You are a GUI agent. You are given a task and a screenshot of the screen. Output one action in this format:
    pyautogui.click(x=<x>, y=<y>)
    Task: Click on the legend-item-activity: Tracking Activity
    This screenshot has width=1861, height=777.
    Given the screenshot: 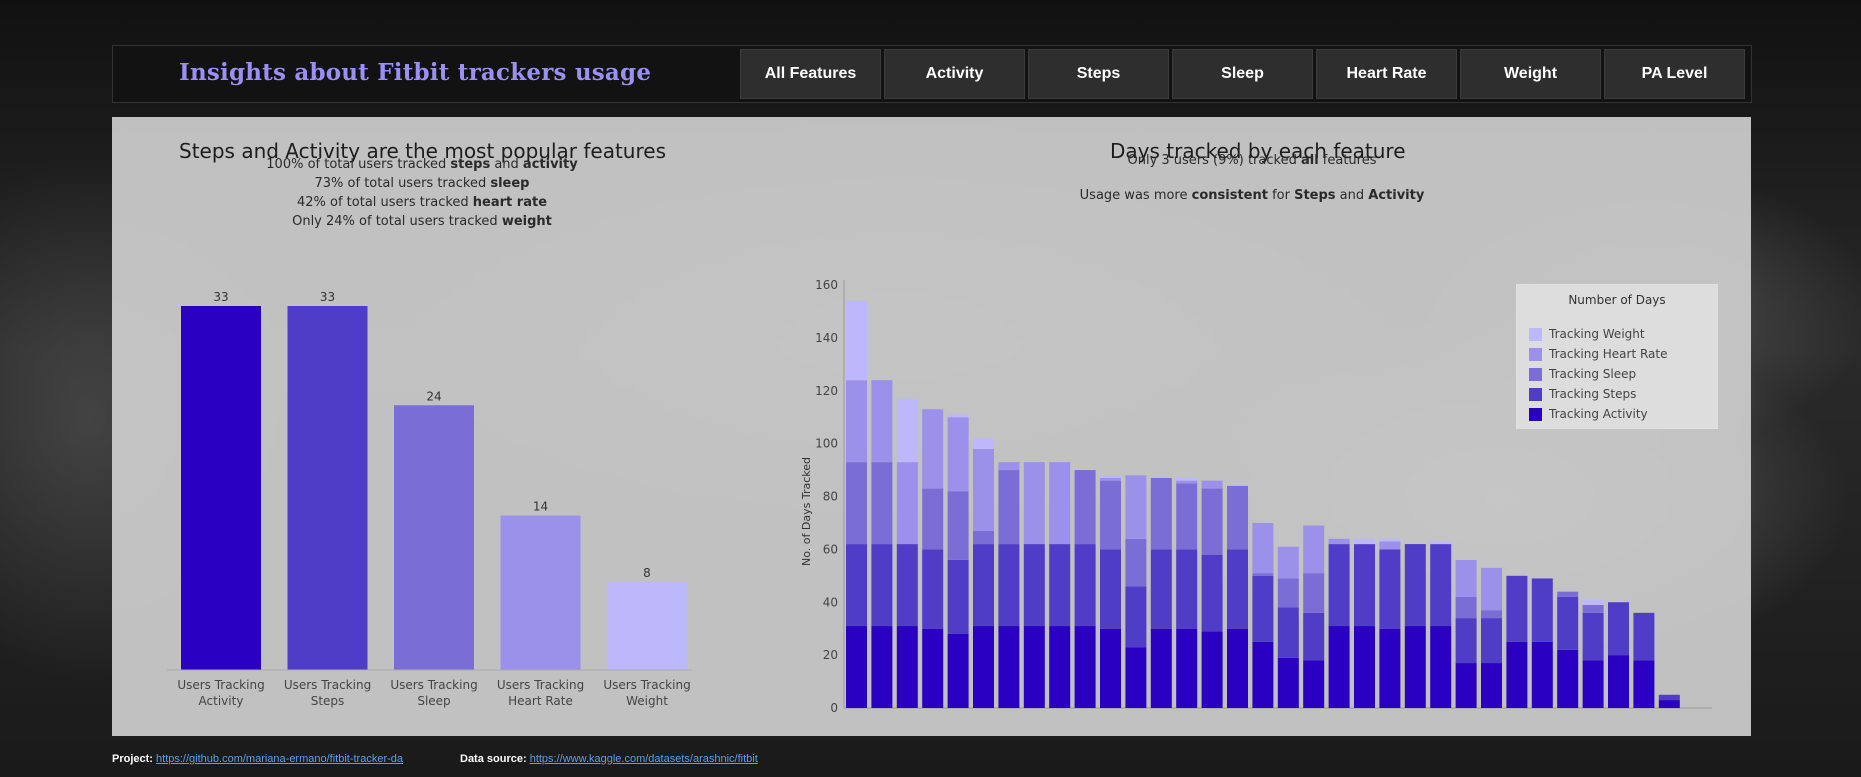 What is the action you would take?
    pyautogui.click(x=1588, y=414)
    